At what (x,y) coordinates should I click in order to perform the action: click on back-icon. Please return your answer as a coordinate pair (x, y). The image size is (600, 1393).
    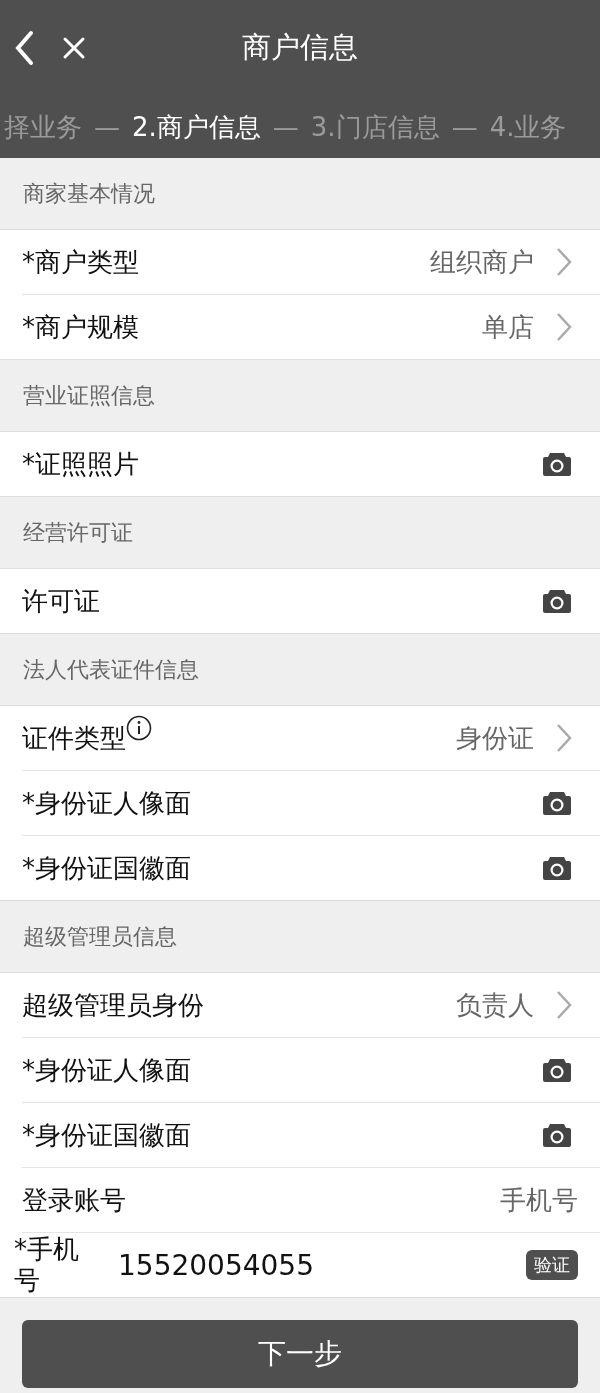
    Looking at the image, I should click on (24, 48).